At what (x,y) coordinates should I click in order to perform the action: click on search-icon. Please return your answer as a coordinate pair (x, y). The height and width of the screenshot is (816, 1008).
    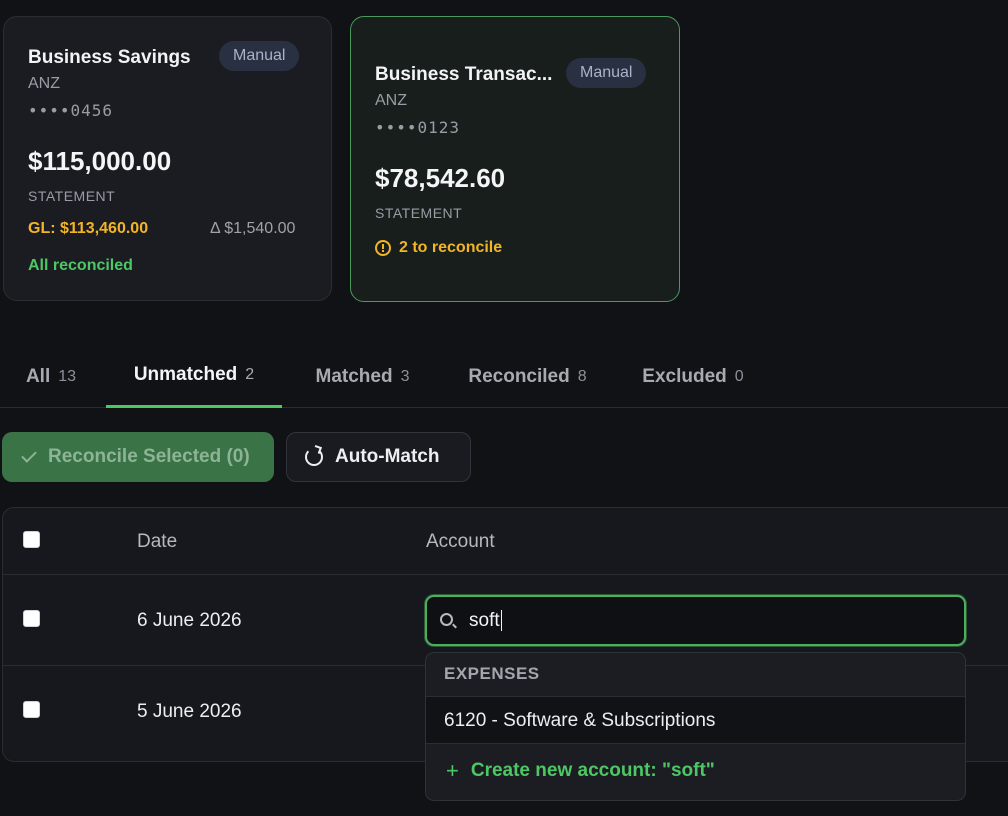
    Looking at the image, I should click on (446, 619).